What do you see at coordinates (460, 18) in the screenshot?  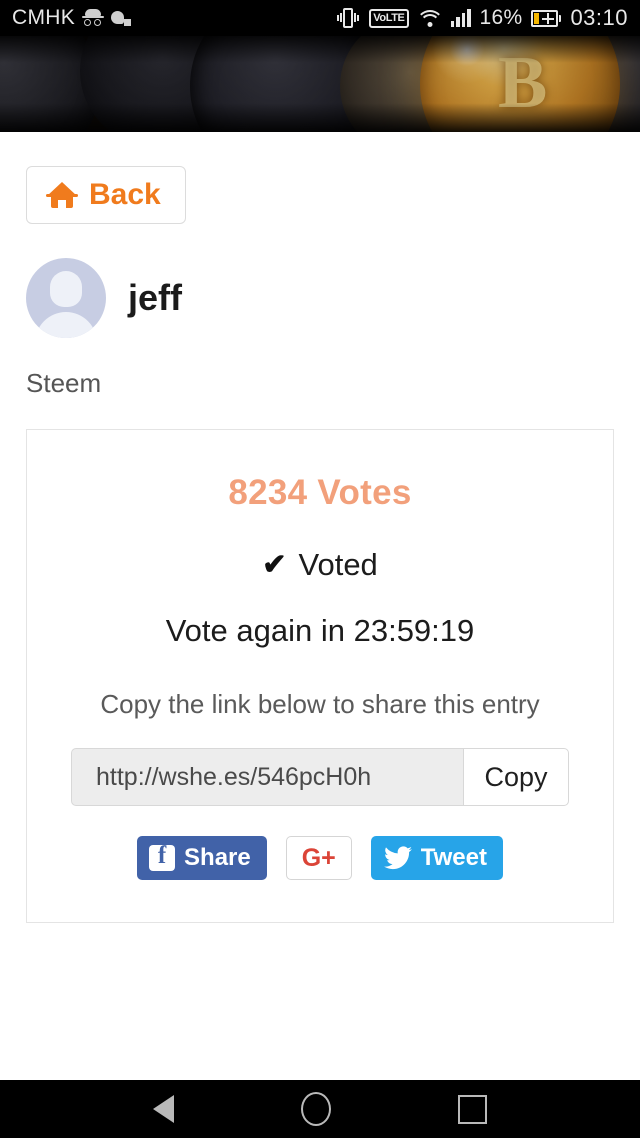 I see `signal-icon` at bounding box center [460, 18].